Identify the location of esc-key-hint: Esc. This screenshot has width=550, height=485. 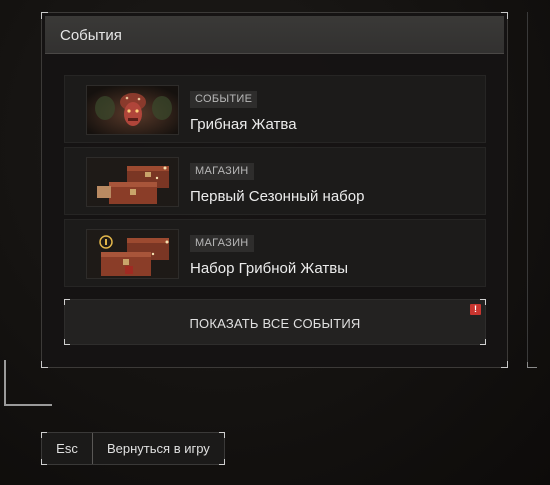
(67, 448).